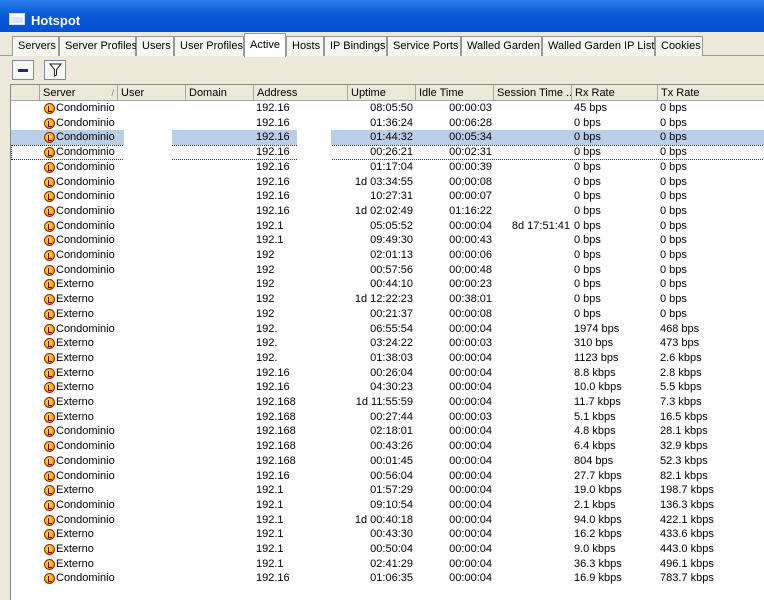 The height and width of the screenshot is (600, 764). What do you see at coordinates (220, 93) in the screenshot?
I see `header-domain: Domain` at bounding box center [220, 93].